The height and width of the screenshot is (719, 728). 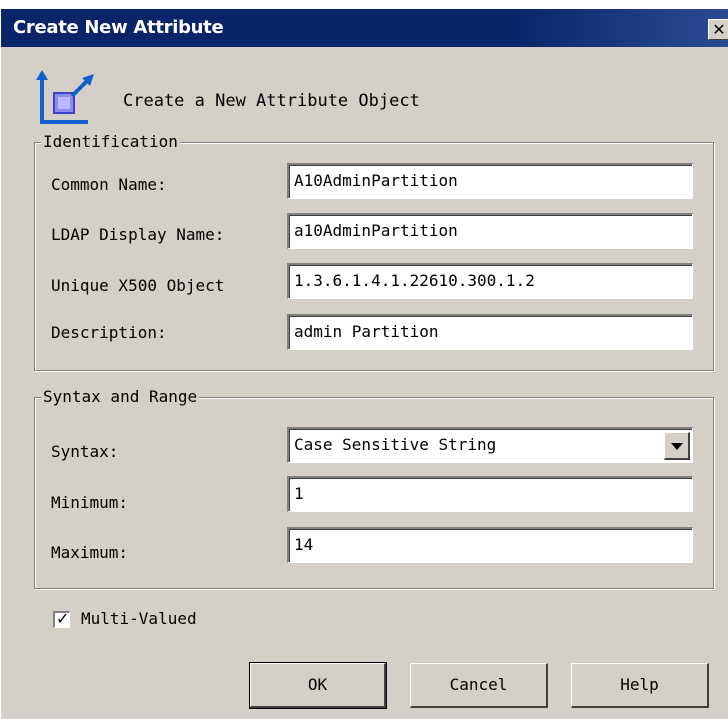 I want to click on minimum-input: 1, so click(x=490, y=494).